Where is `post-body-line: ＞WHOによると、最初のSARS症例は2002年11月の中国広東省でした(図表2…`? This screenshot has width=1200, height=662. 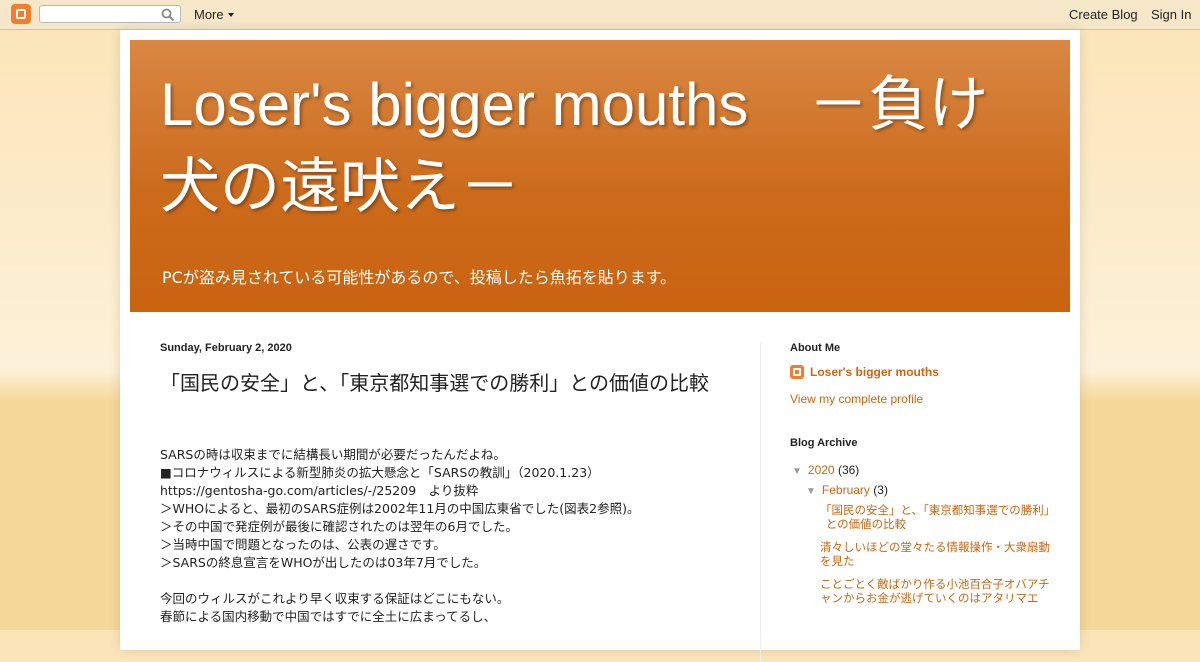
post-body-line: ＞WHOによると、最初のSARS症例は2002年11月の中国広東省でした(図表2… is located at coordinates (400, 508).